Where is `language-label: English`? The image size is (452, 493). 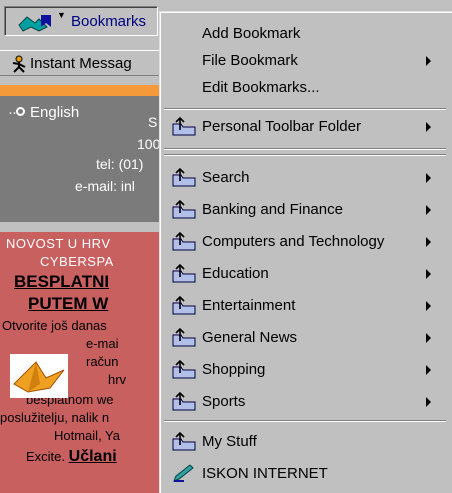 language-label: English is located at coordinates (55, 112).